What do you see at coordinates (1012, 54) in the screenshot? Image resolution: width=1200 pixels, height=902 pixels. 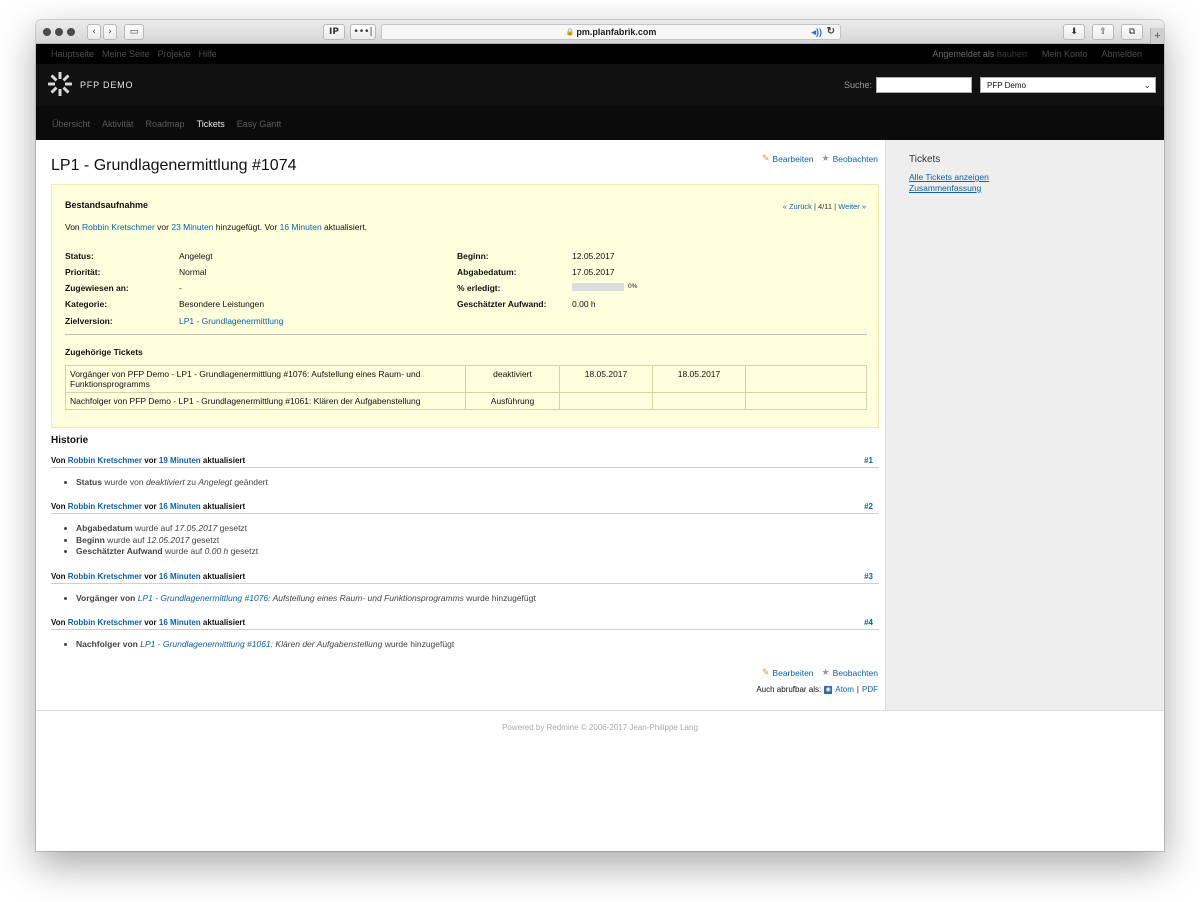 I see `logged-in-user-link: bauherr` at bounding box center [1012, 54].